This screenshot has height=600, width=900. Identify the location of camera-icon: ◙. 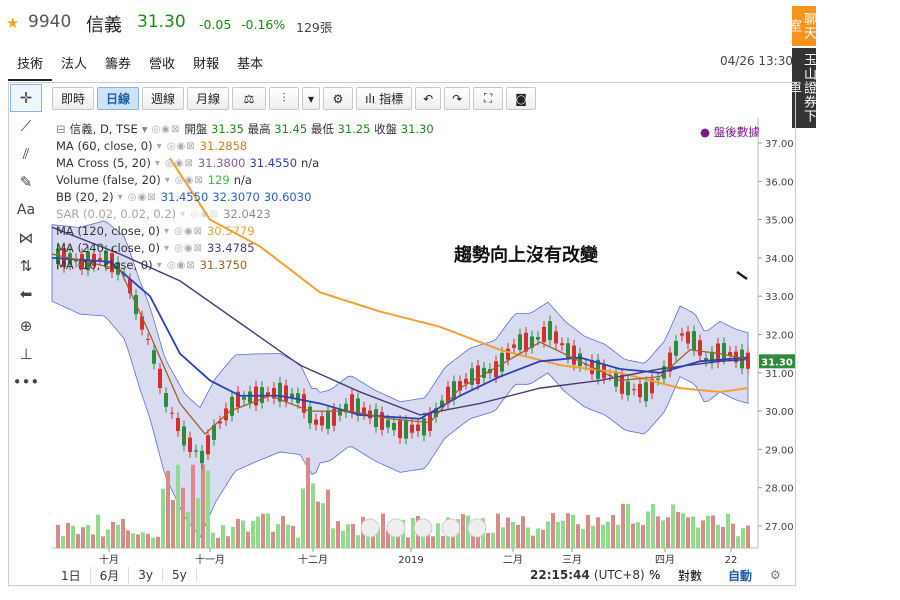
(521, 98).